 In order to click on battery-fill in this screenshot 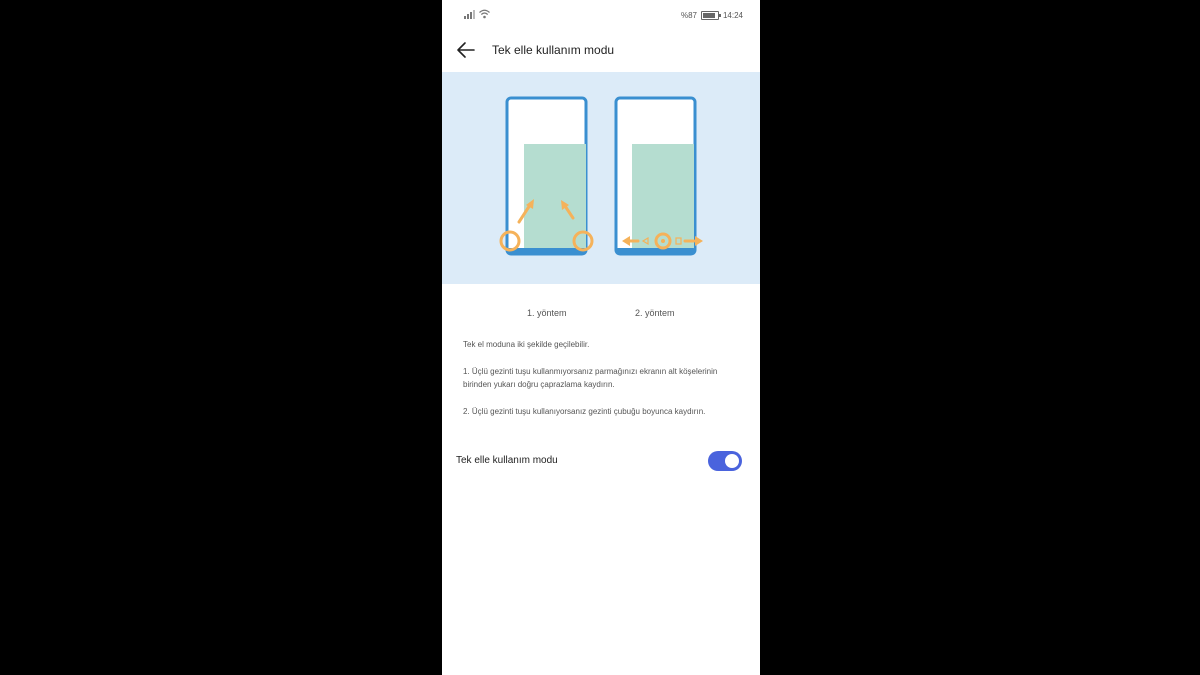, I will do `click(709, 15)`.